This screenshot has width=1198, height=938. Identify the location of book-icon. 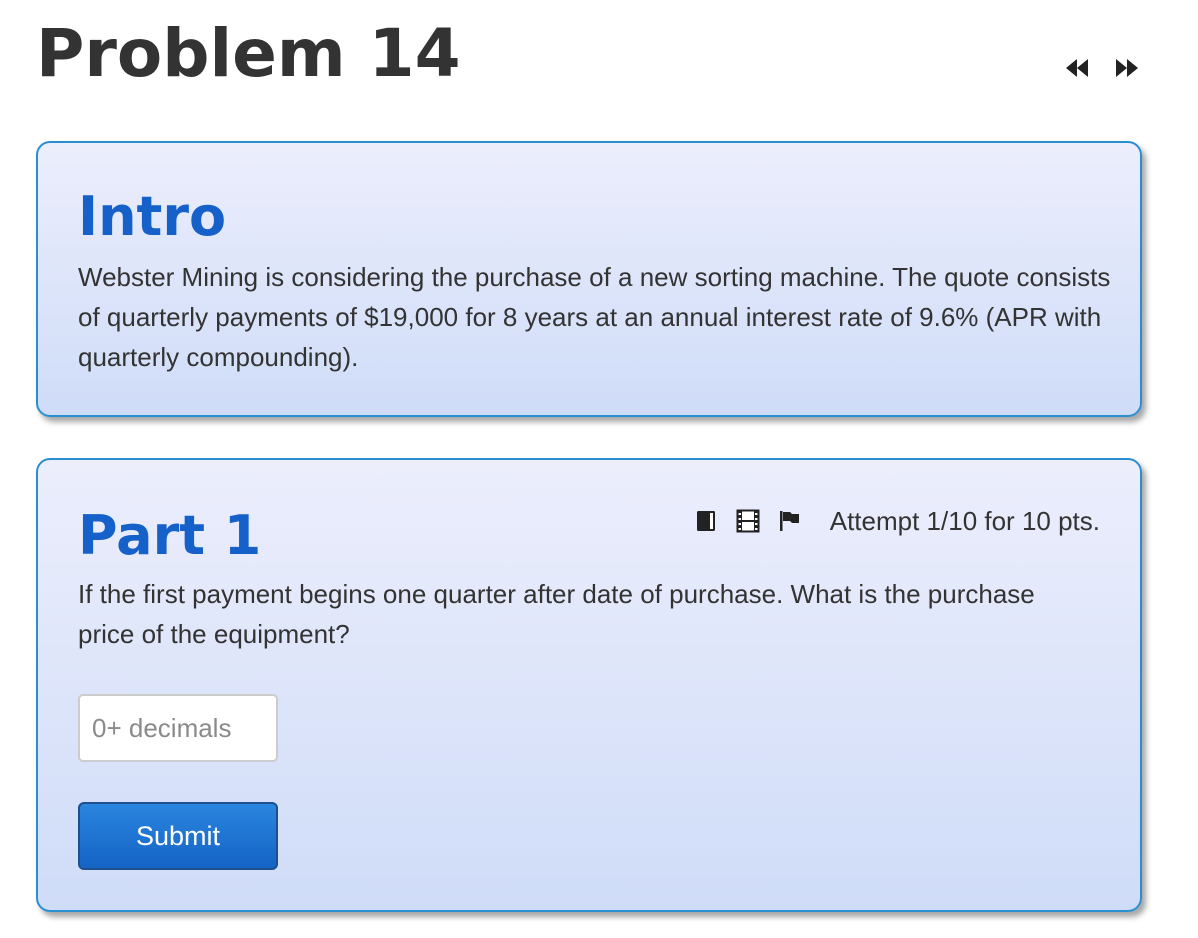
(706, 521).